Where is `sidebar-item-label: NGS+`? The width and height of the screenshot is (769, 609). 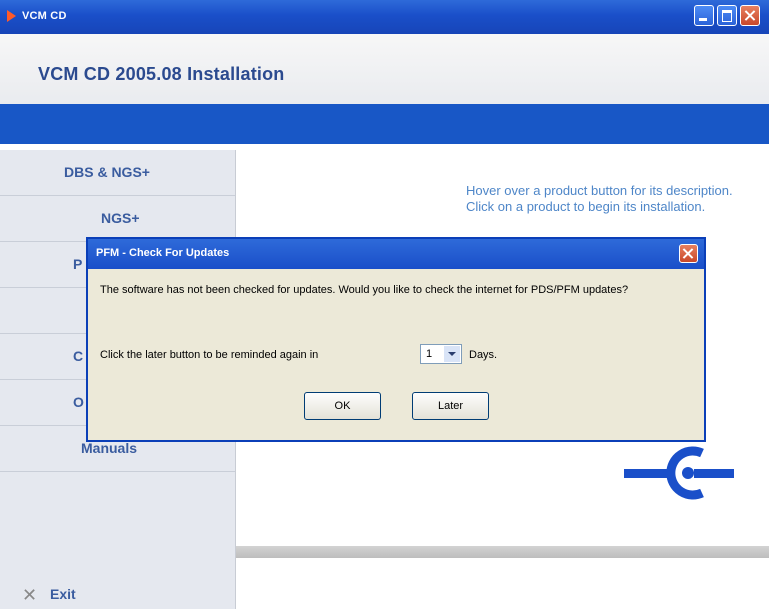
sidebar-item-label: NGS+ is located at coordinates (120, 218).